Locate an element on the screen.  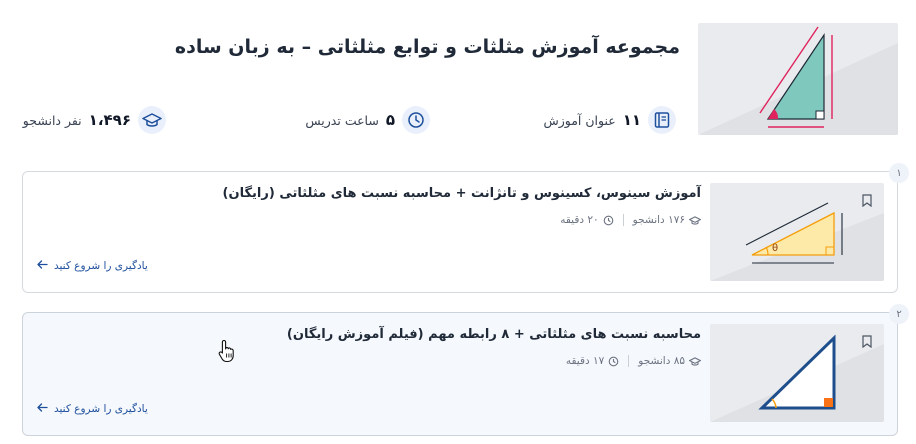
stat-lessons-value: ۱۱ is located at coordinates (631, 120).